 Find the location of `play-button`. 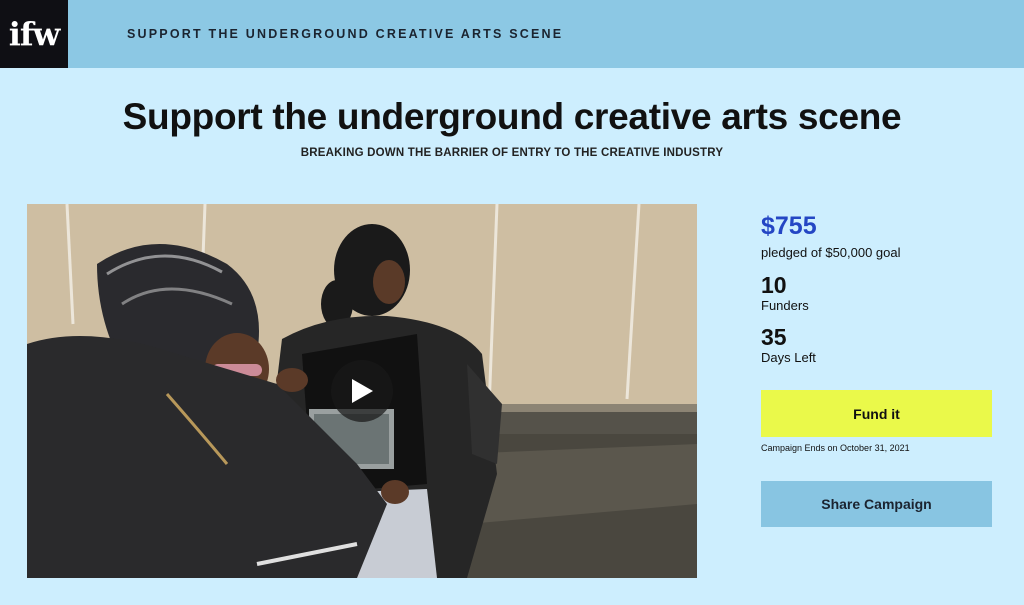

play-button is located at coordinates (362, 391).